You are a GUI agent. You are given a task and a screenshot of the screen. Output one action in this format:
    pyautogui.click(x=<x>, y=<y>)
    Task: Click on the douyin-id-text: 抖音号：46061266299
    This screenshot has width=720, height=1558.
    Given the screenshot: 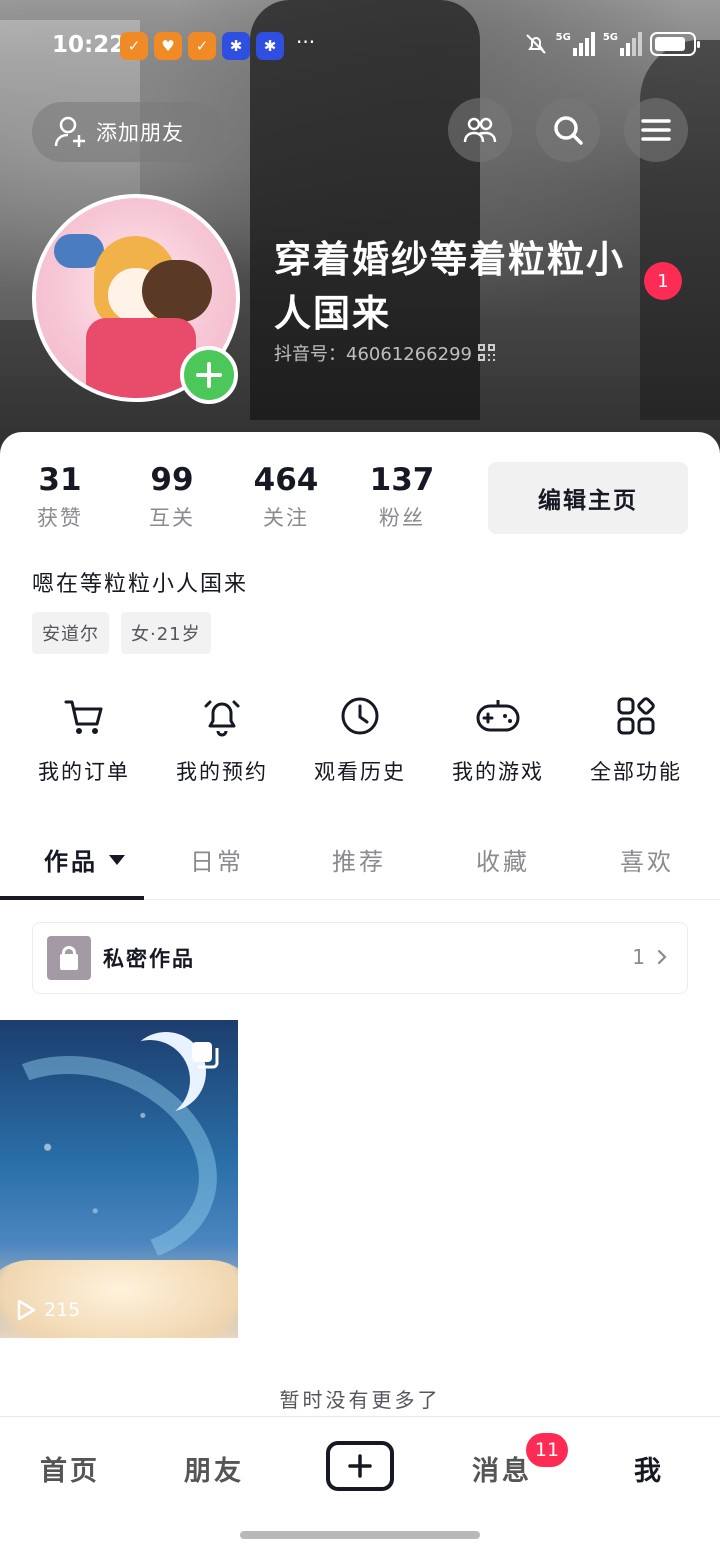 What is the action you would take?
    pyautogui.click(x=373, y=354)
    